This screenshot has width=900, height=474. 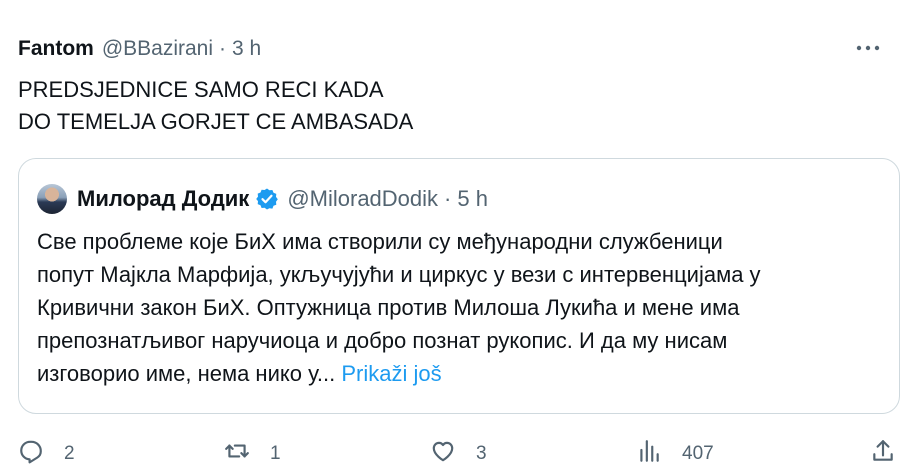 What do you see at coordinates (237, 454) in the screenshot?
I see `repost-icon` at bounding box center [237, 454].